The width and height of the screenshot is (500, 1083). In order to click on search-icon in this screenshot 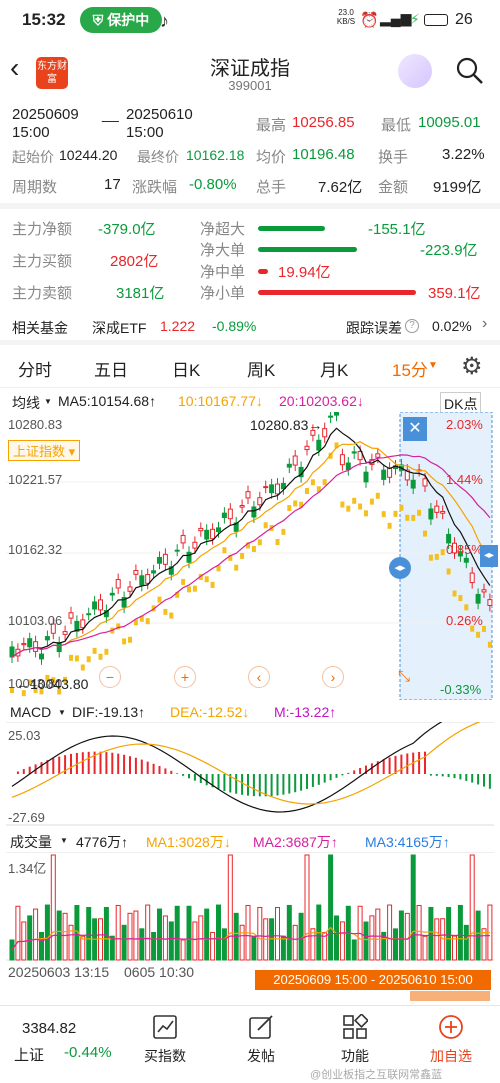, I will do `click(470, 71)`.